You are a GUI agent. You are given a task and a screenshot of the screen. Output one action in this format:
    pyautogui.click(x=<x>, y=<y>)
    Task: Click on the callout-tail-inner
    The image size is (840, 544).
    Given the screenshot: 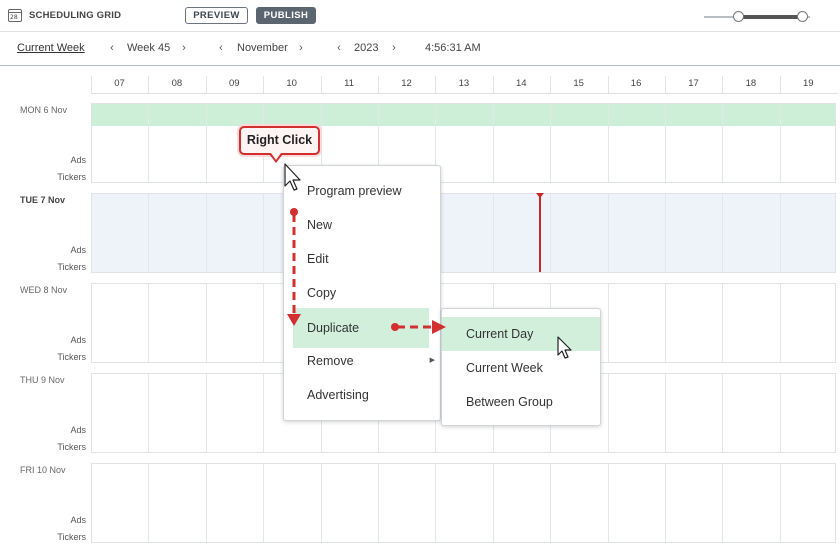 What is the action you would take?
    pyautogui.click(x=276, y=156)
    